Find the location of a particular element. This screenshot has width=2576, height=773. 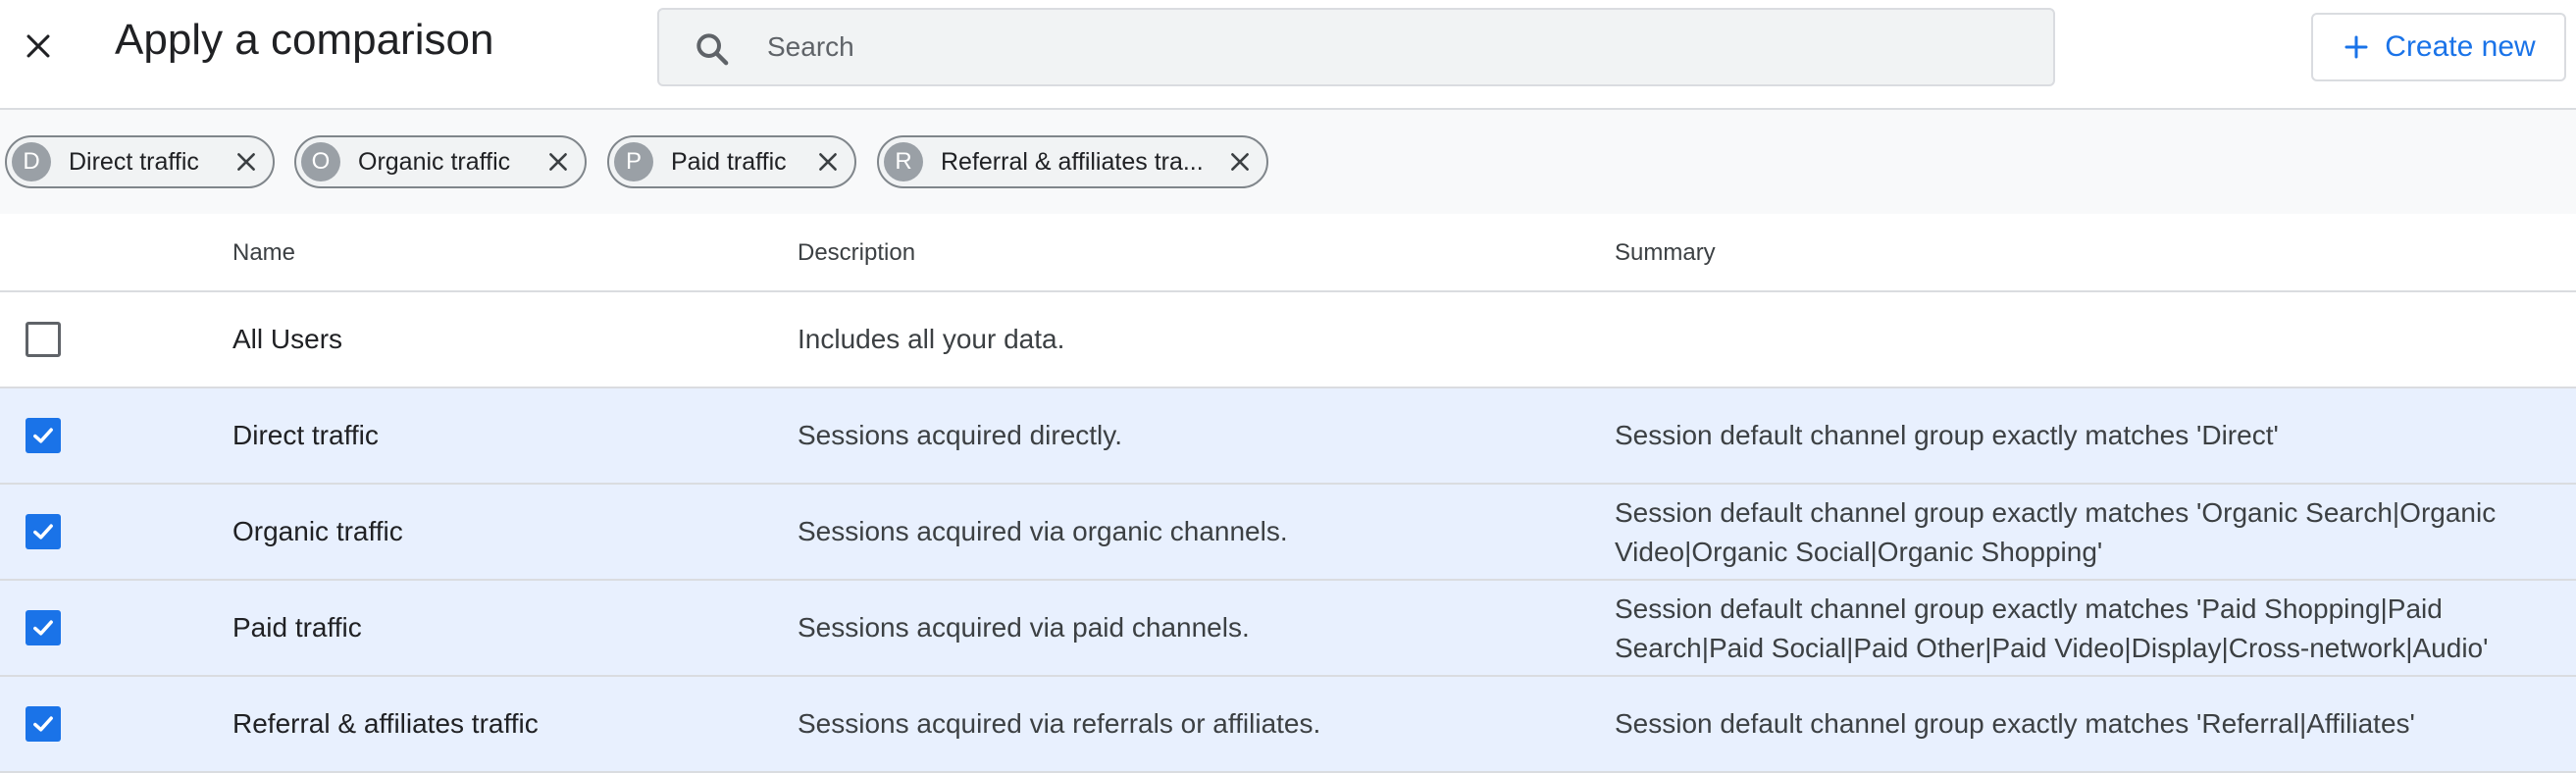

chip-avatar: R is located at coordinates (903, 161).